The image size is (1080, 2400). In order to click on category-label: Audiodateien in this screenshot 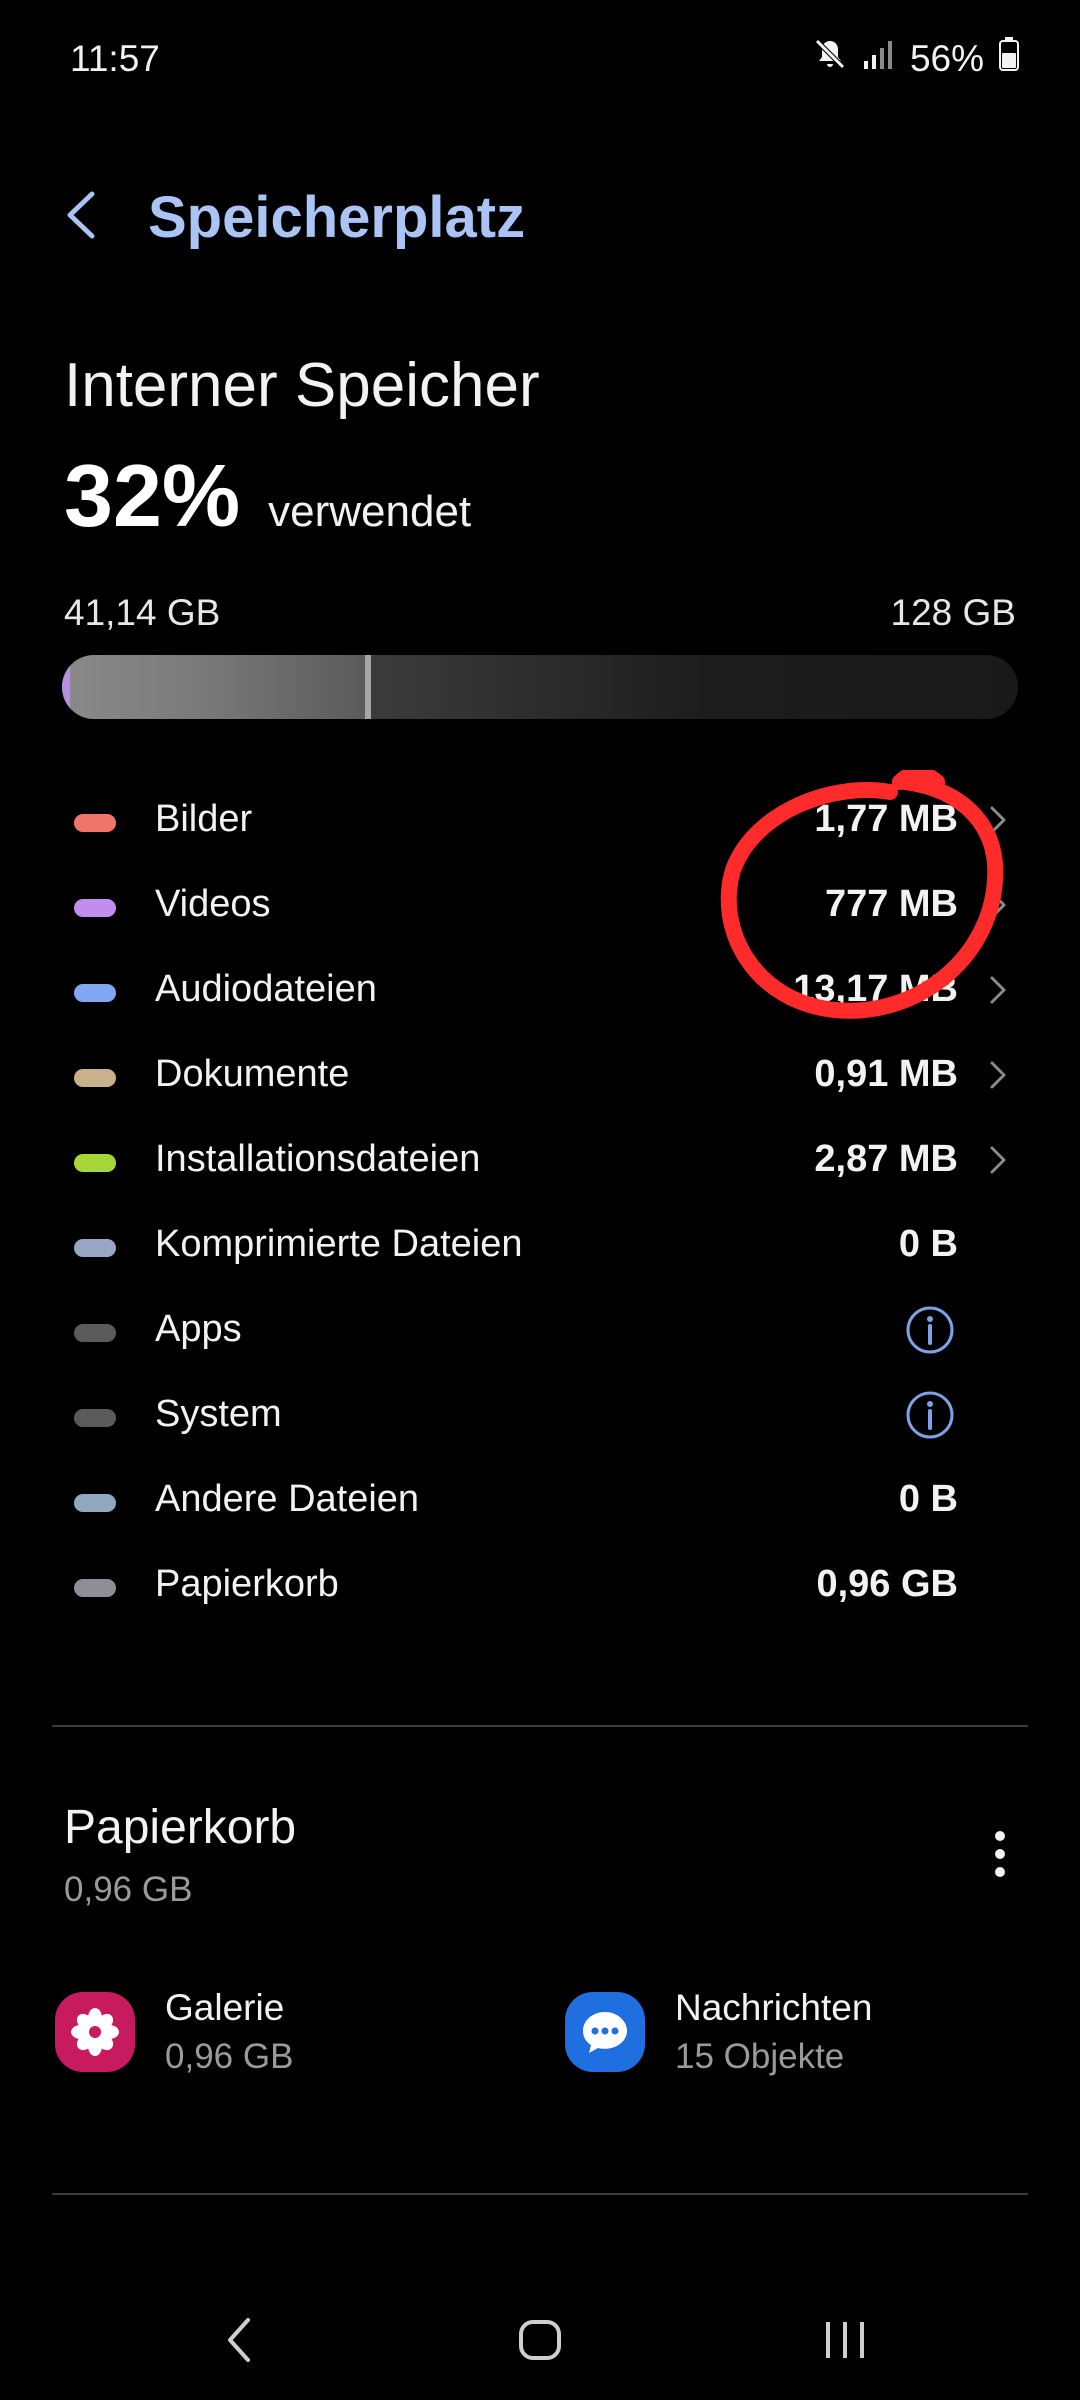, I will do `click(266, 989)`.